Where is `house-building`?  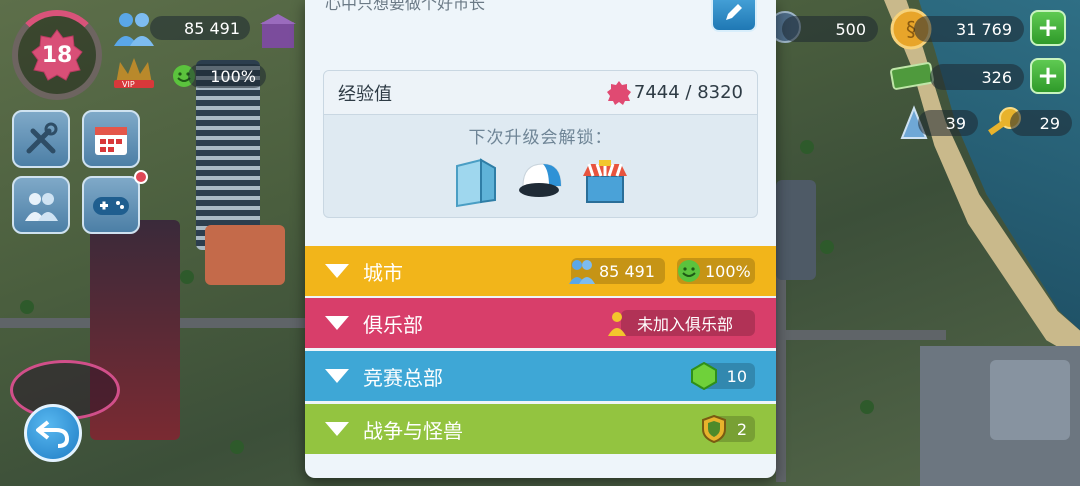
house-building is located at coordinates (245, 255).